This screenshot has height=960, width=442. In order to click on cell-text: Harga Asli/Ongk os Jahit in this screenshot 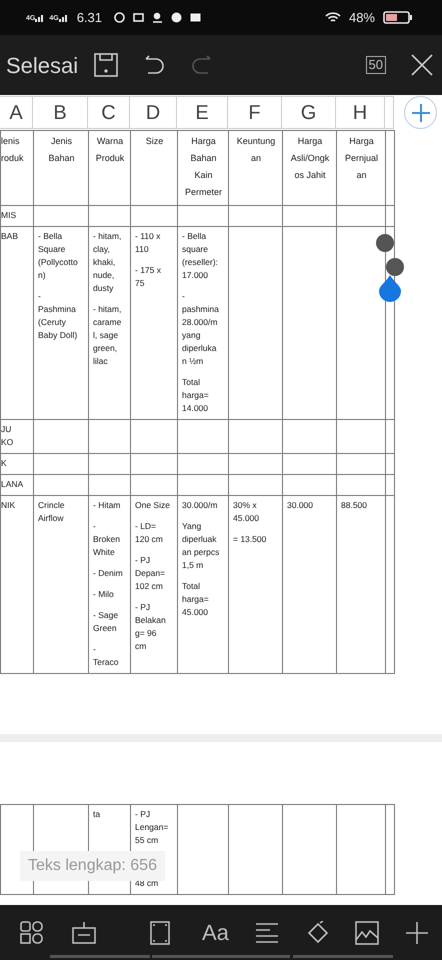, I will do `click(310, 158)`.